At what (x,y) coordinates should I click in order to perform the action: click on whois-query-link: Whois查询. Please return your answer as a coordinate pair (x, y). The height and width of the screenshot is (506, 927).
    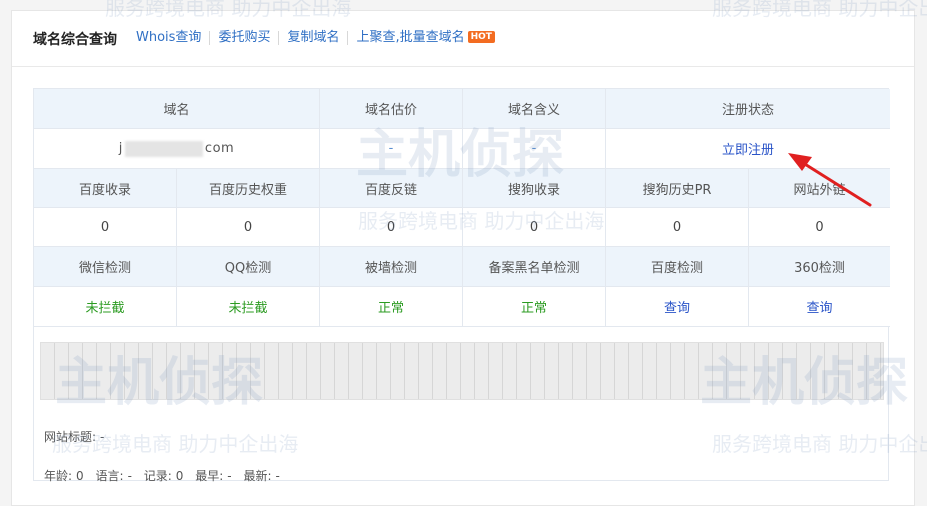
    Looking at the image, I should click on (172, 38).